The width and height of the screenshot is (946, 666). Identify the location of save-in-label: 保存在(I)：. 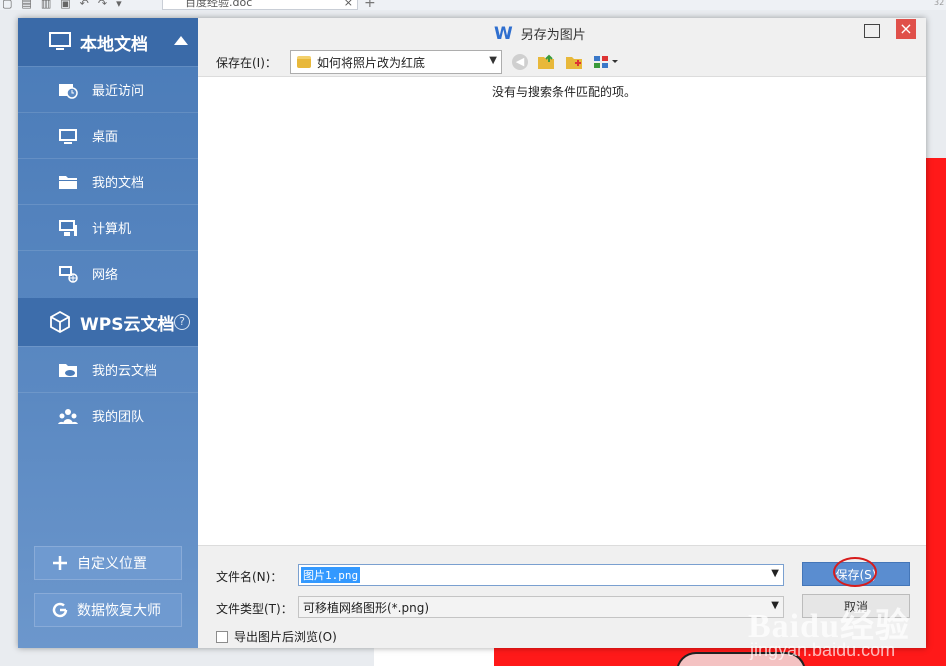
(246, 63).